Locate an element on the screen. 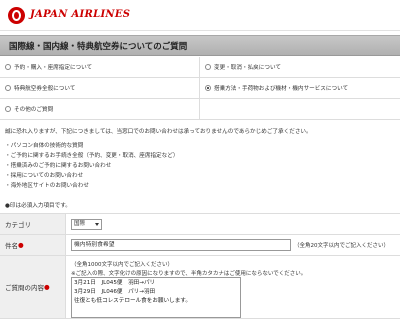 The width and height of the screenshot is (400, 319). required-field-note: ●印は必須入力項目です。 is located at coordinates (38, 206).